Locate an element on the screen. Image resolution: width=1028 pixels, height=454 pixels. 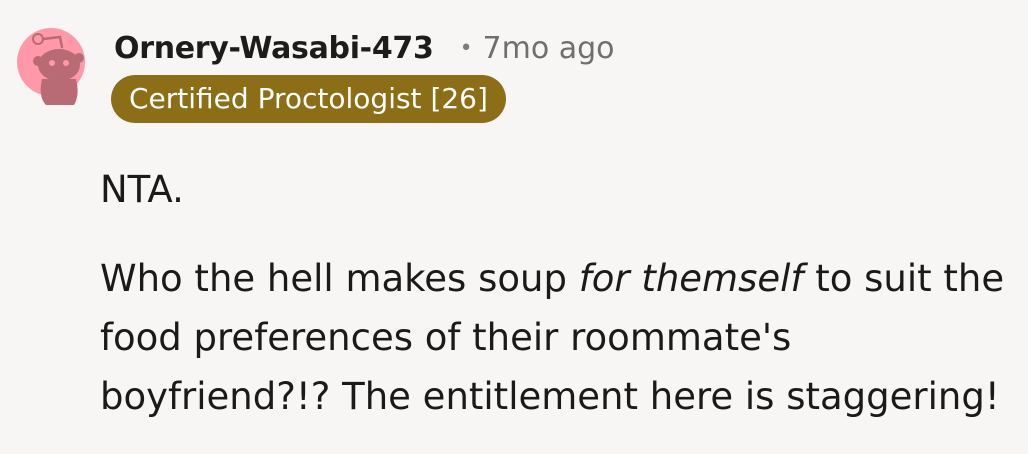
comment-header: Ornery-Wasabi-473 • 7mo ago is located at coordinates (364, 48).